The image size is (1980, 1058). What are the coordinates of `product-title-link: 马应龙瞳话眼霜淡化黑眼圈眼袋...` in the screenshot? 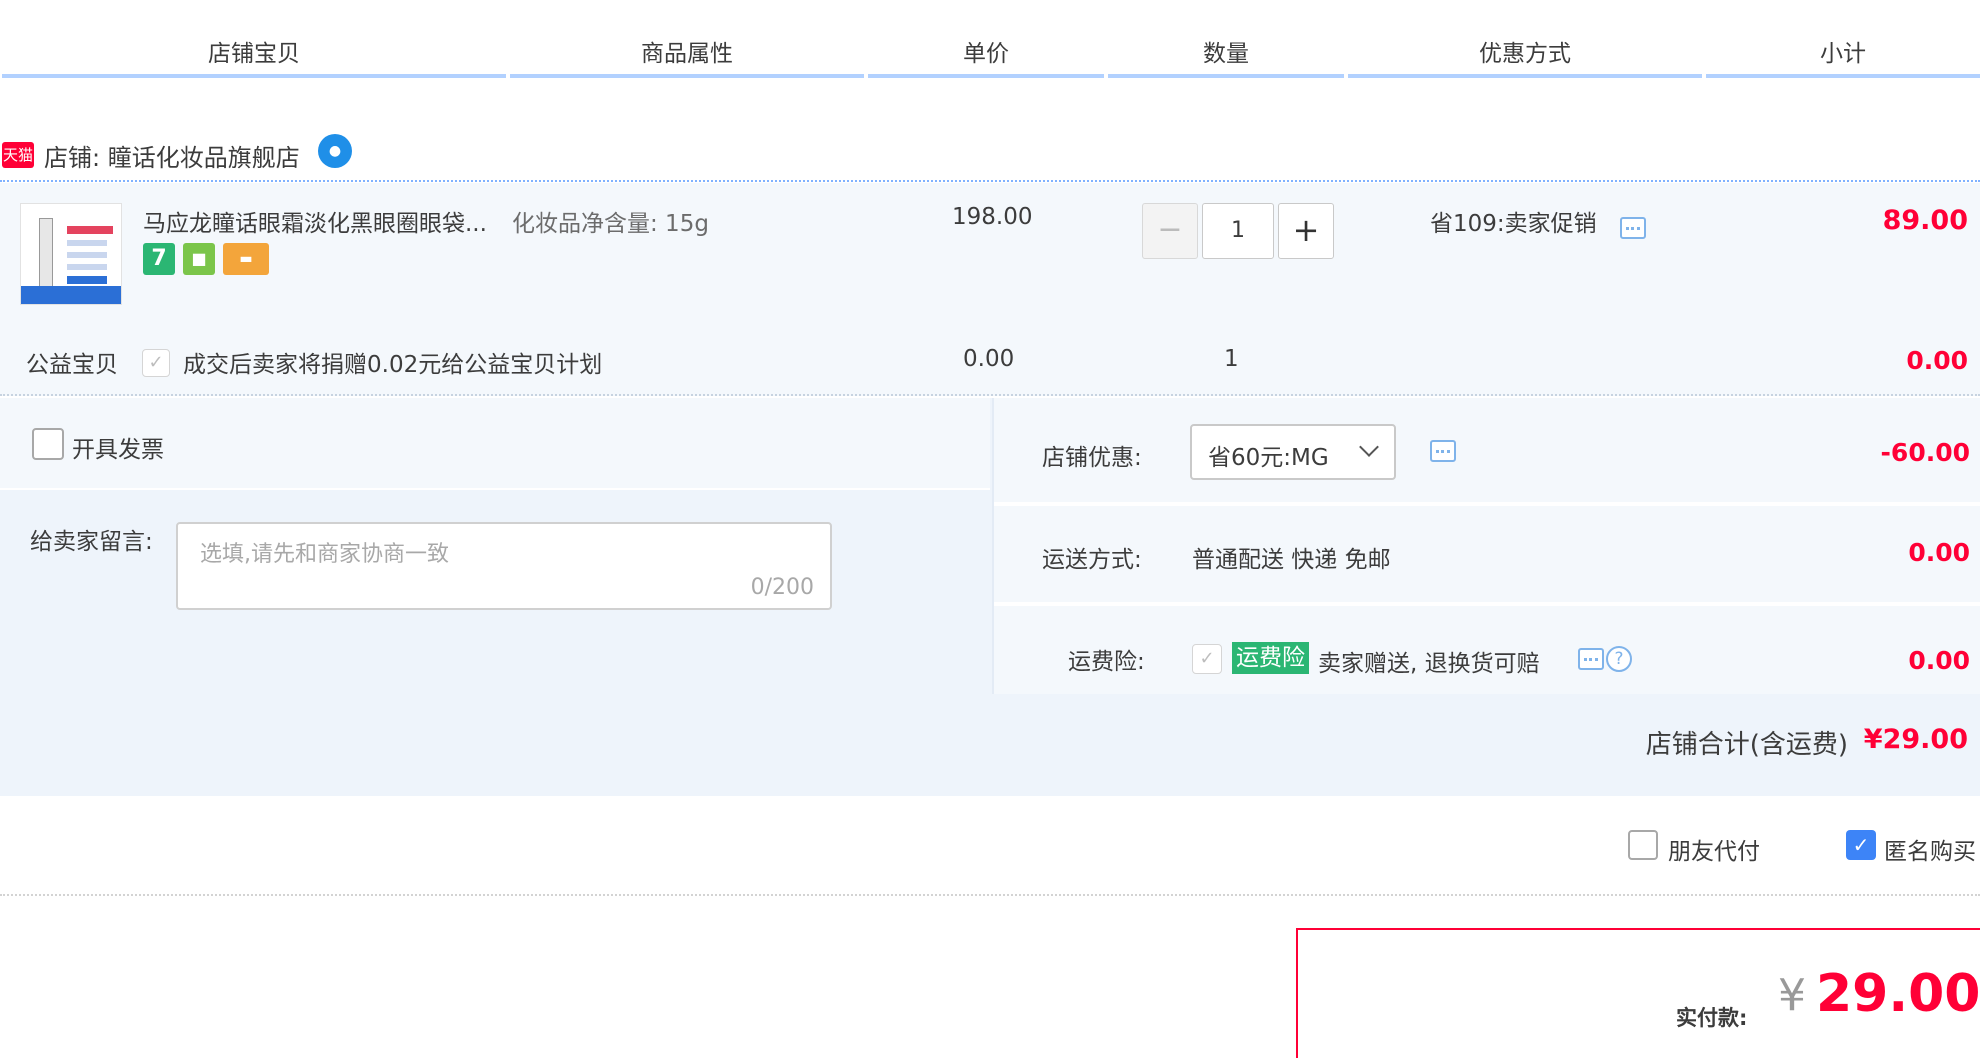 It's located at (323, 221).